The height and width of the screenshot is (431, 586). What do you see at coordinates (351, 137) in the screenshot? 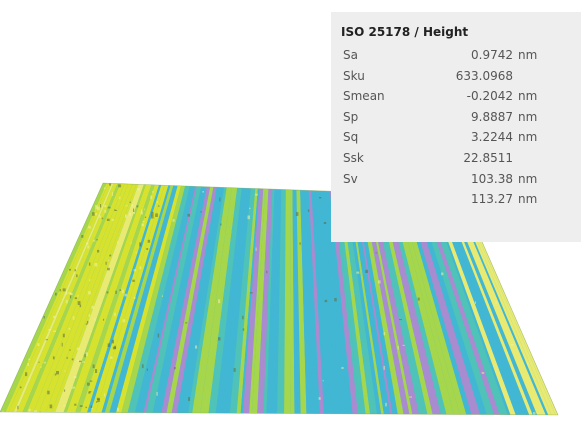
I see `metric-name: Sq` at bounding box center [351, 137].